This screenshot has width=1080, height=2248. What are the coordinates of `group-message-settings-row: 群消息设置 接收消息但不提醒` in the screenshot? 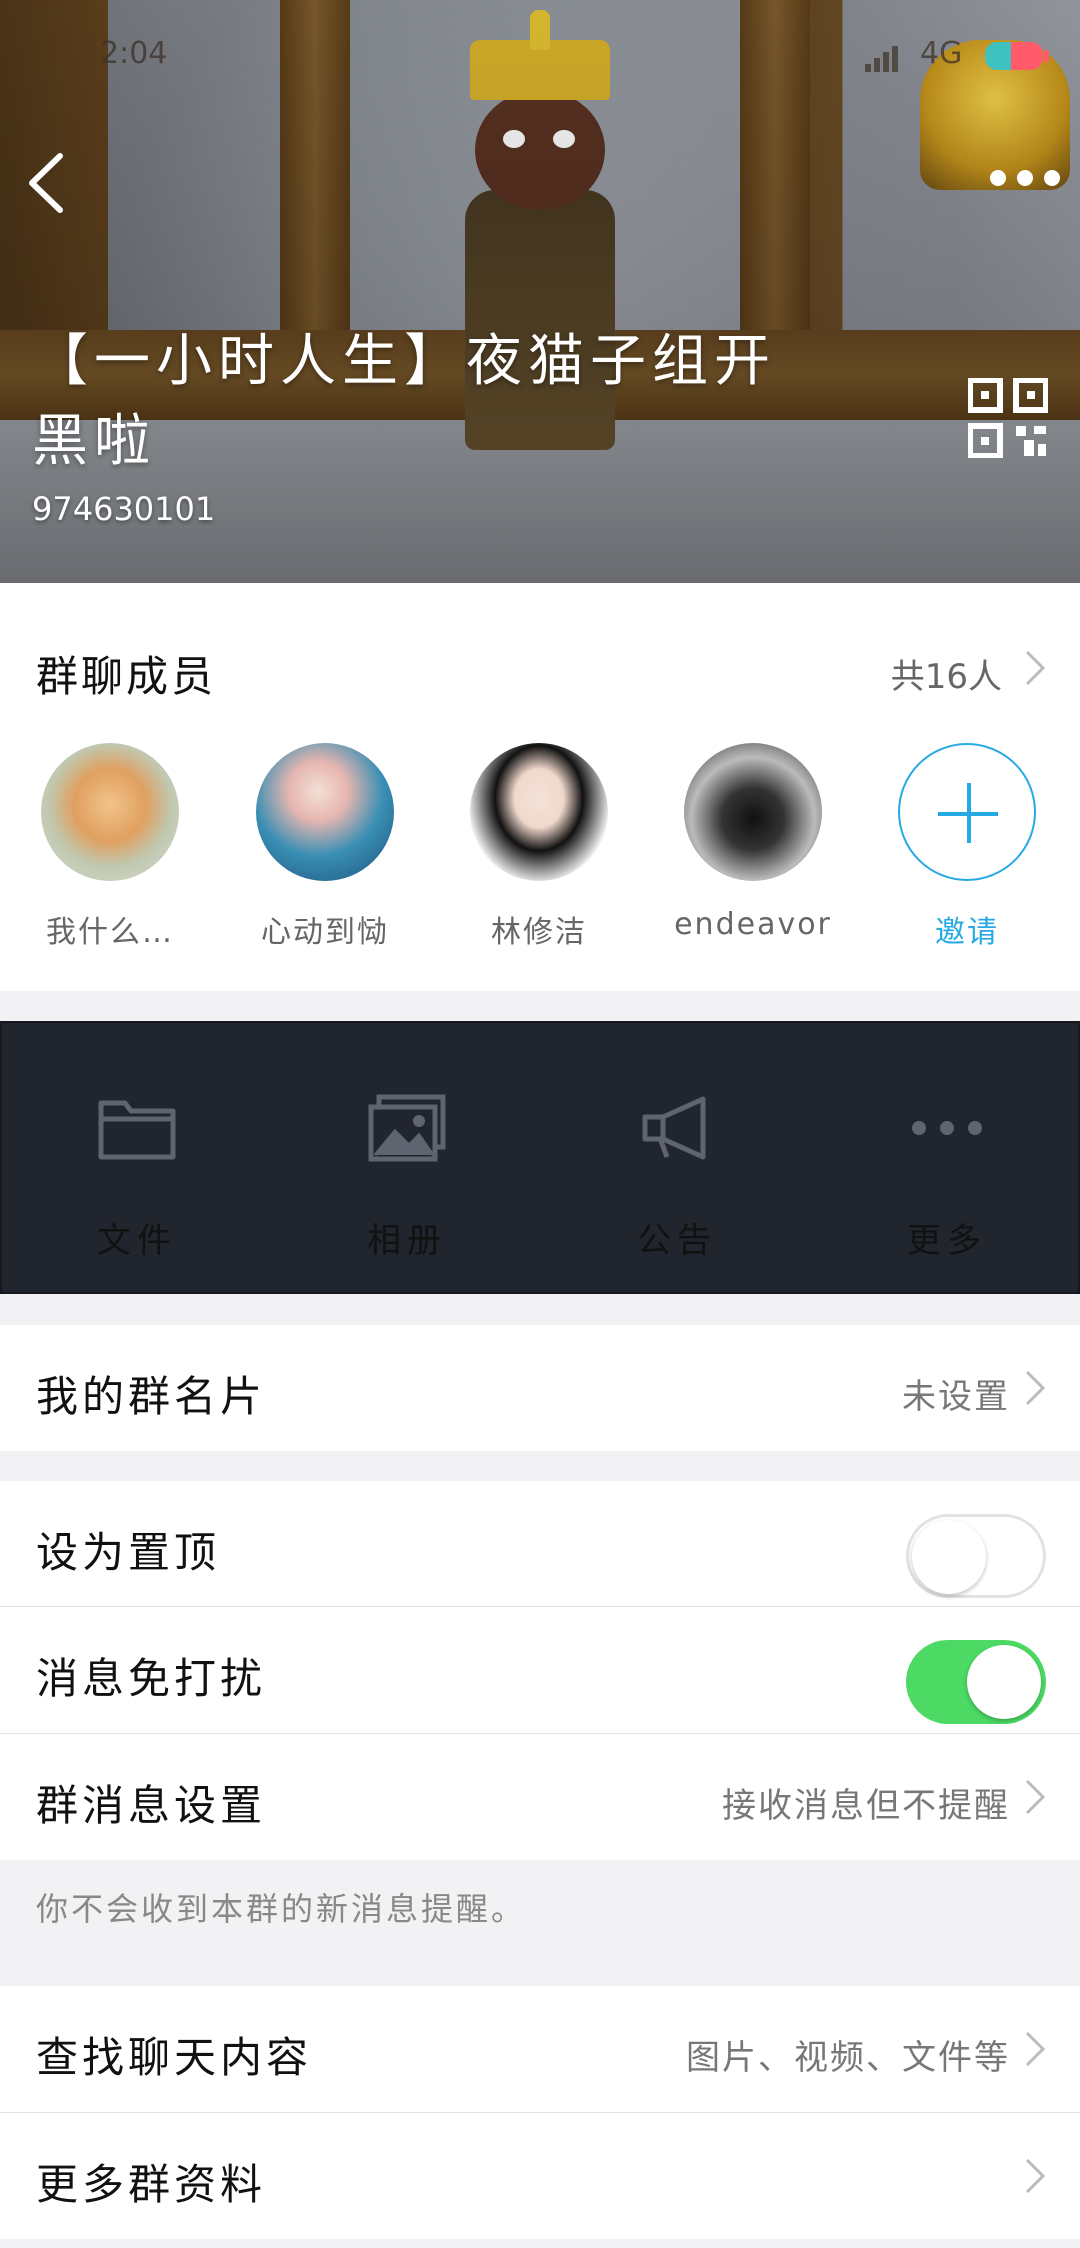 It's located at (540, 1797).